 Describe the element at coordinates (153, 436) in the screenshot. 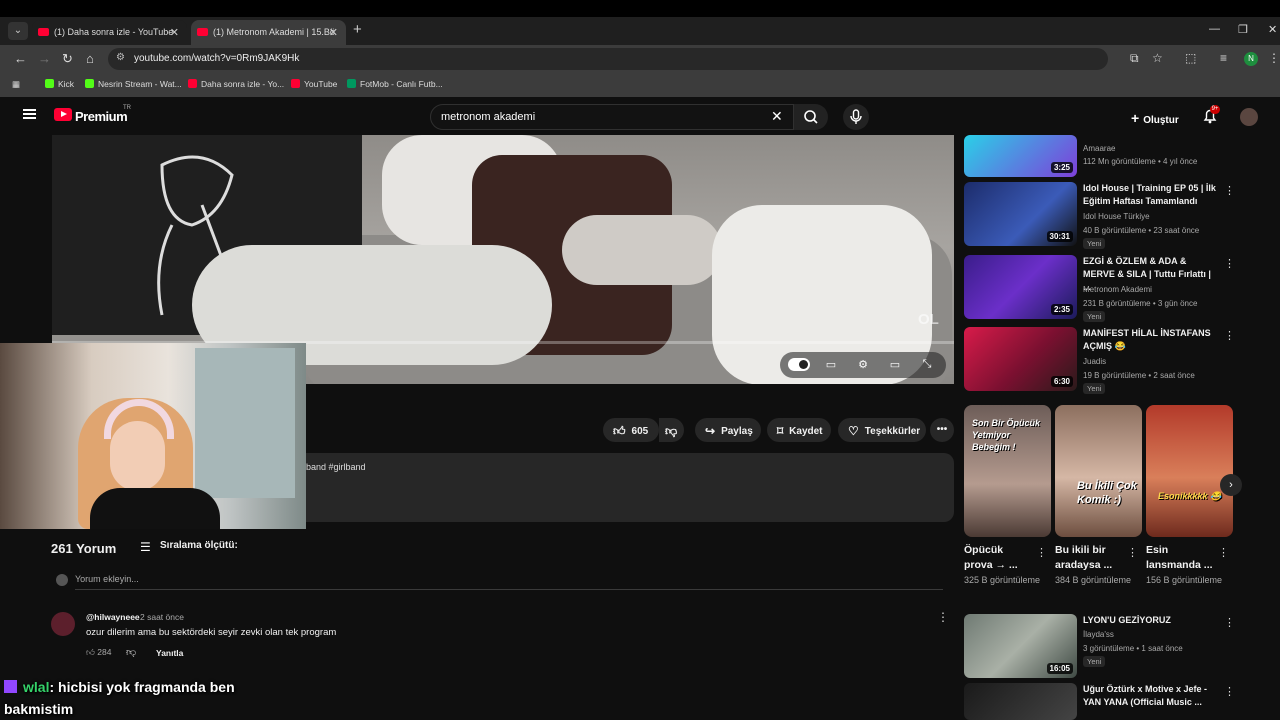

I see `streamer-webcam` at that location.